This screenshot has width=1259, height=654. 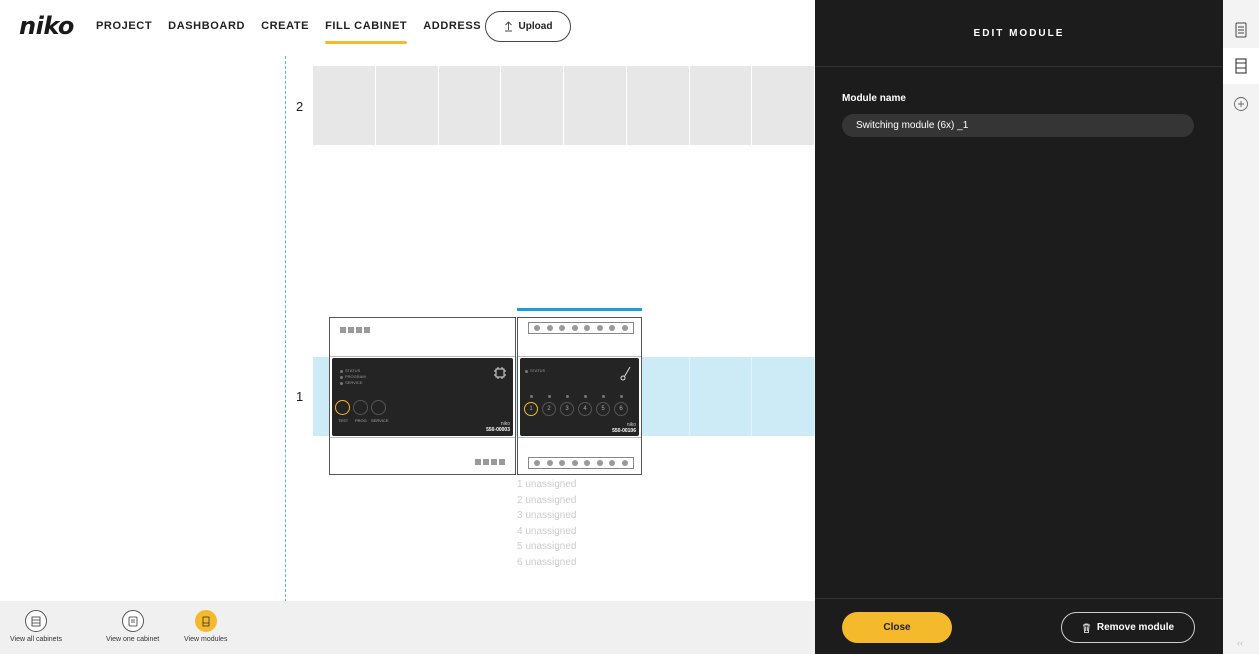 What do you see at coordinates (124, 28) in the screenshot?
I see `nav-project: PROJECT` at bounding box center [124, 28].